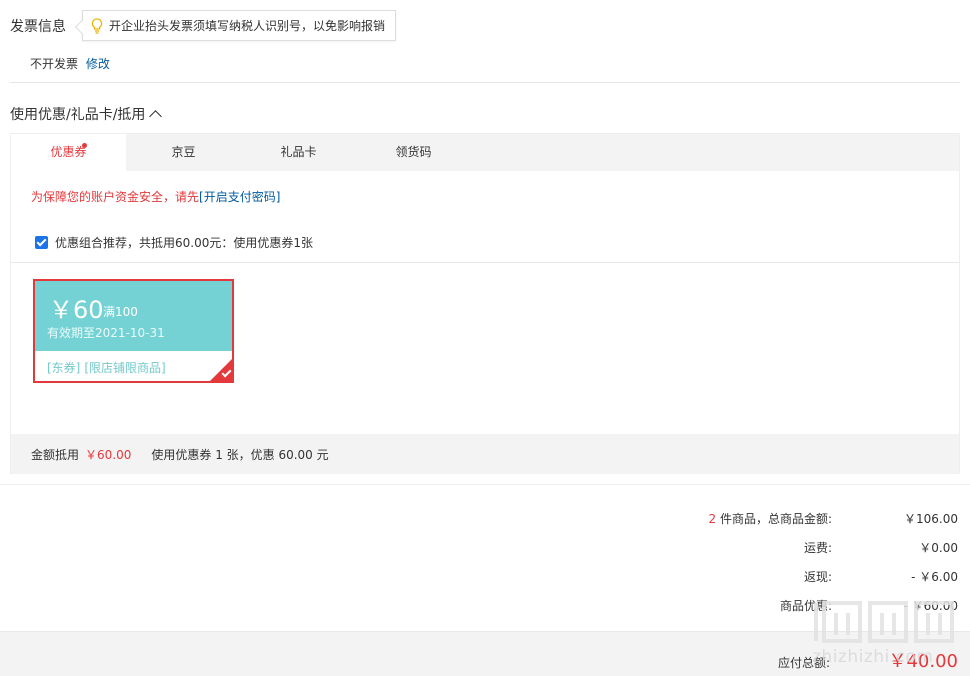  What do you see at coordinates (774, 519) in the screenshot?
I see `items-label-text: 件商品，总商品金额:` at bounding box center [774, 519].